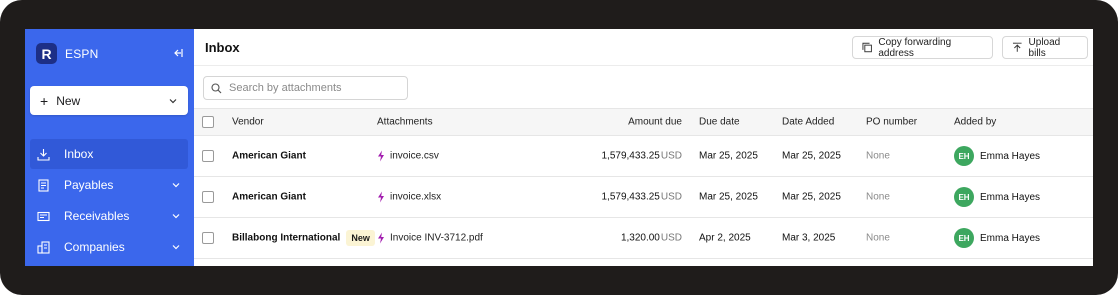 Image resolution: width=1118 pixels, height=295 pixels. Describe the element at coordinates (43, 247) in the screenshot. I see `companies-icon` at that location.